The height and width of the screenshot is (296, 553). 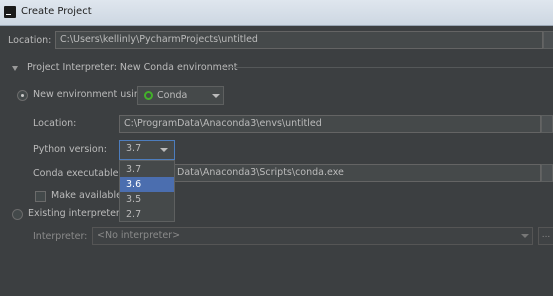 What do you see at coordinates (30, 40) in the screenshot?
I see `location-label: Location:` at bounding box center [30, 40].